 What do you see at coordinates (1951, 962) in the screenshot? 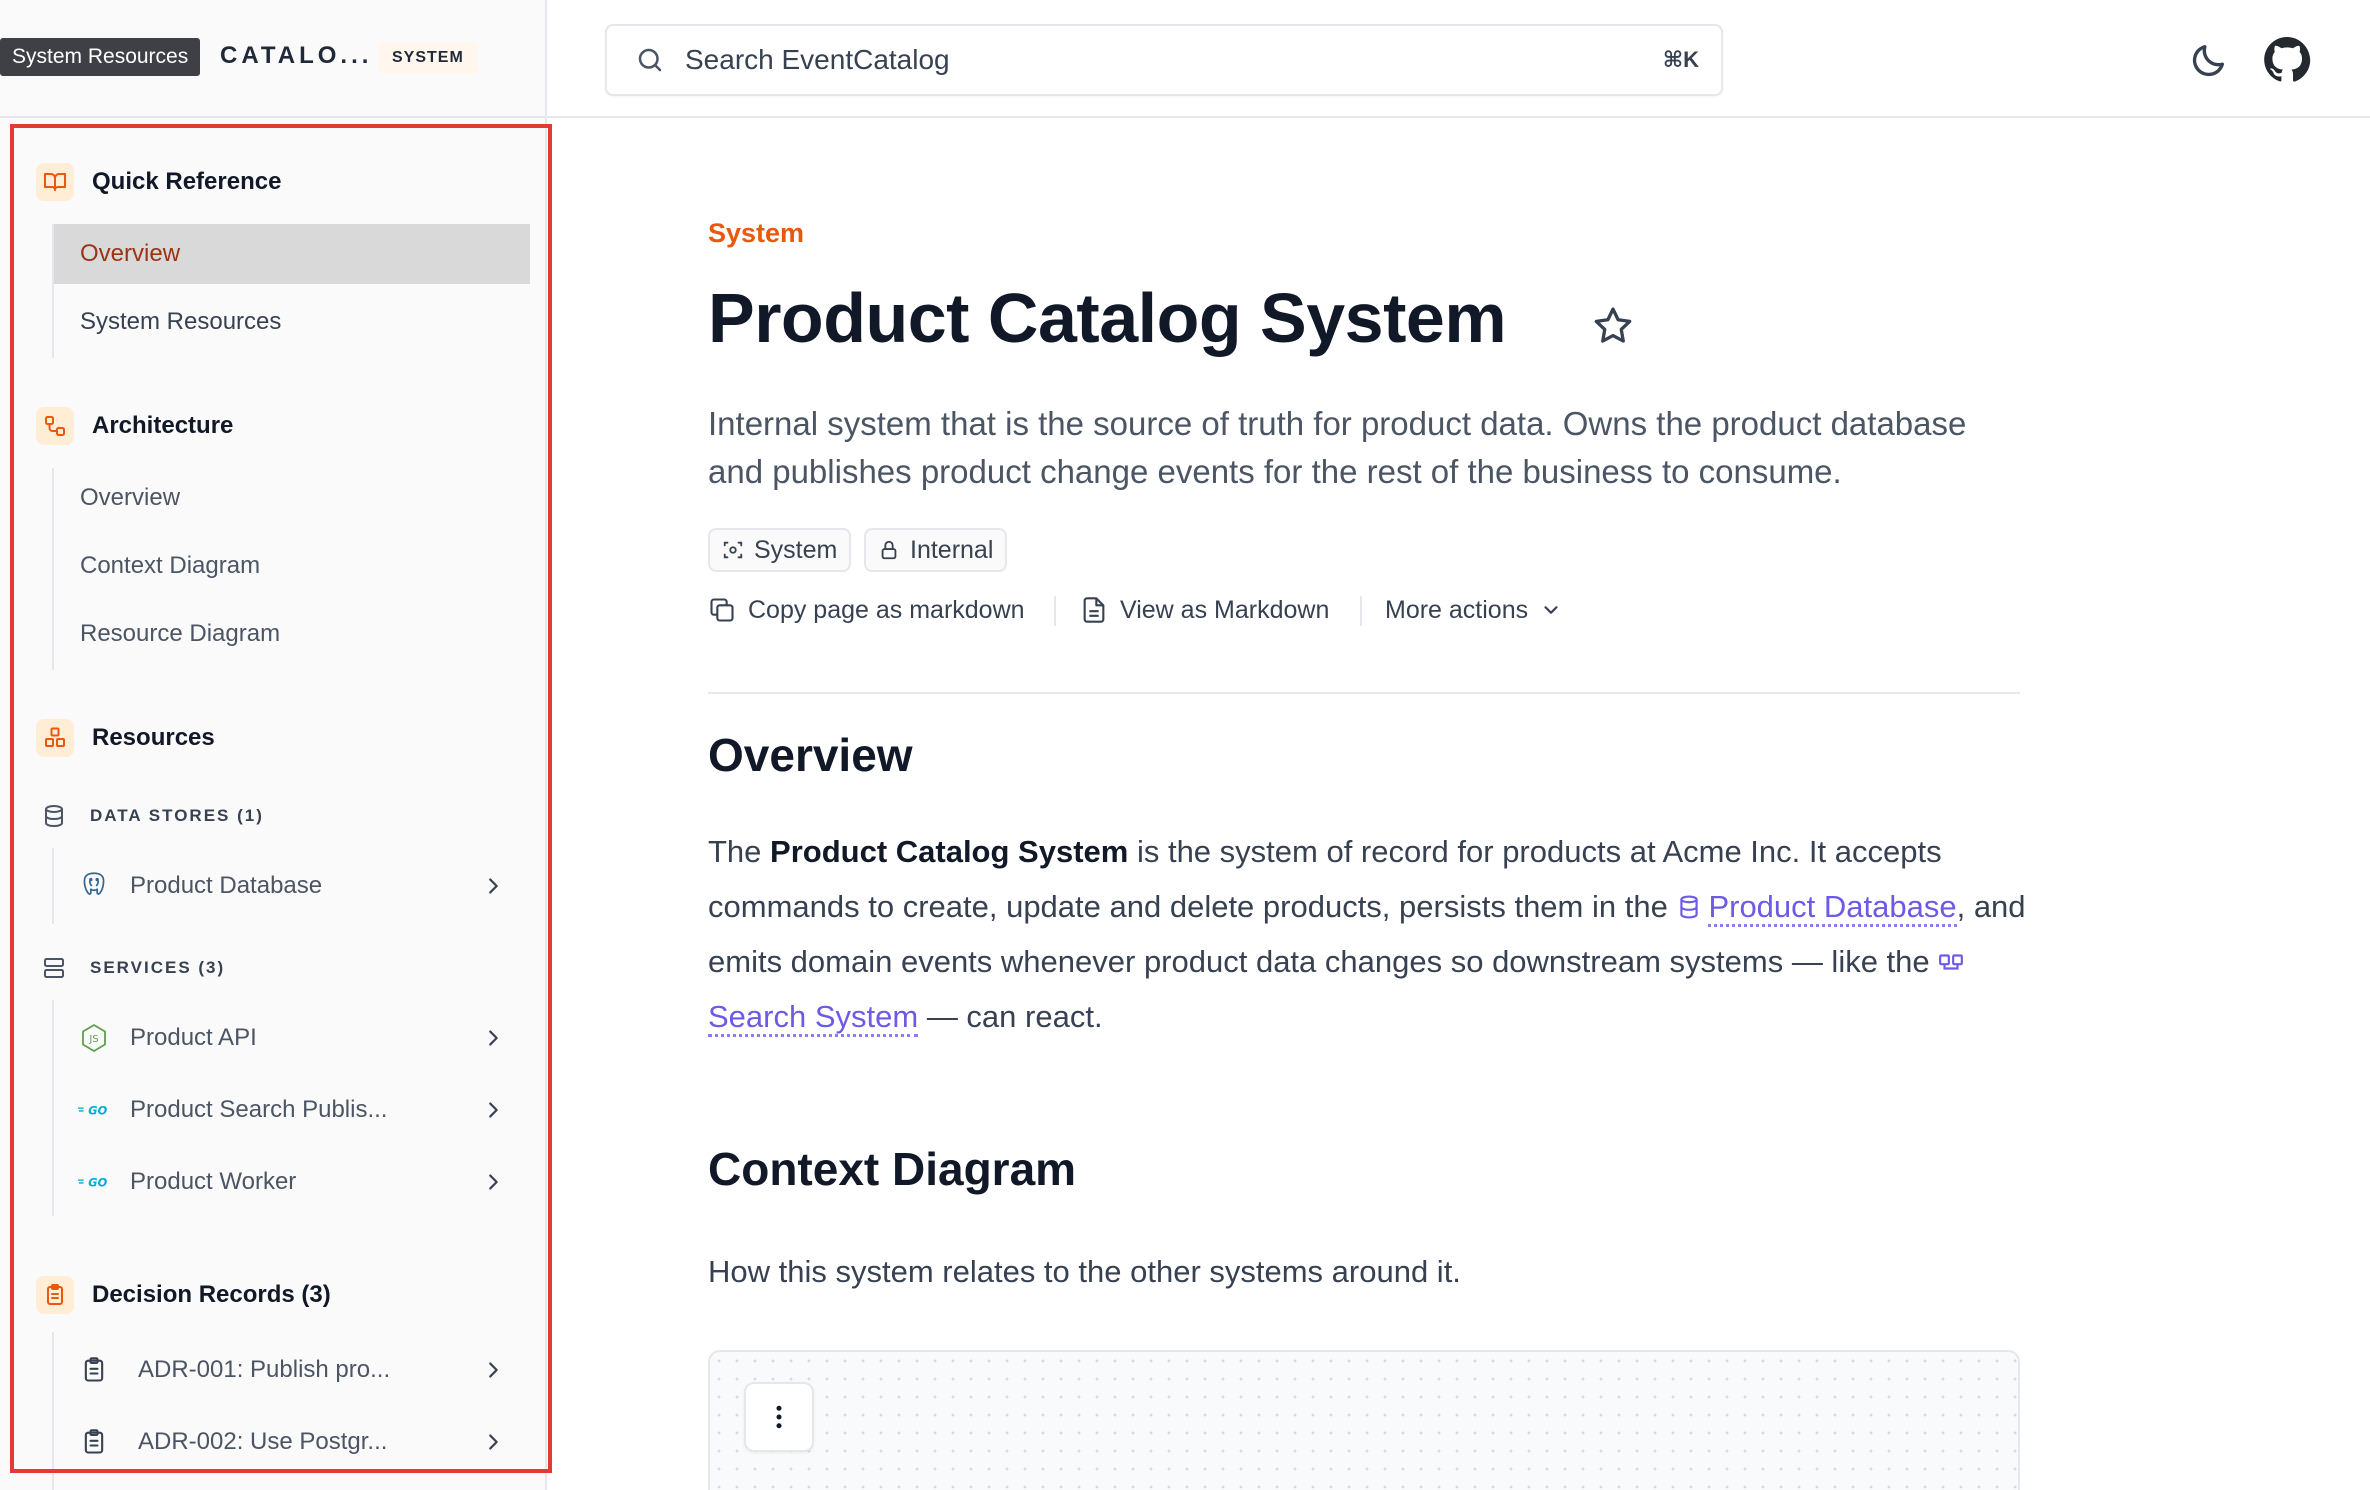
I see `system-icon` at bounding box center [1951, 962].